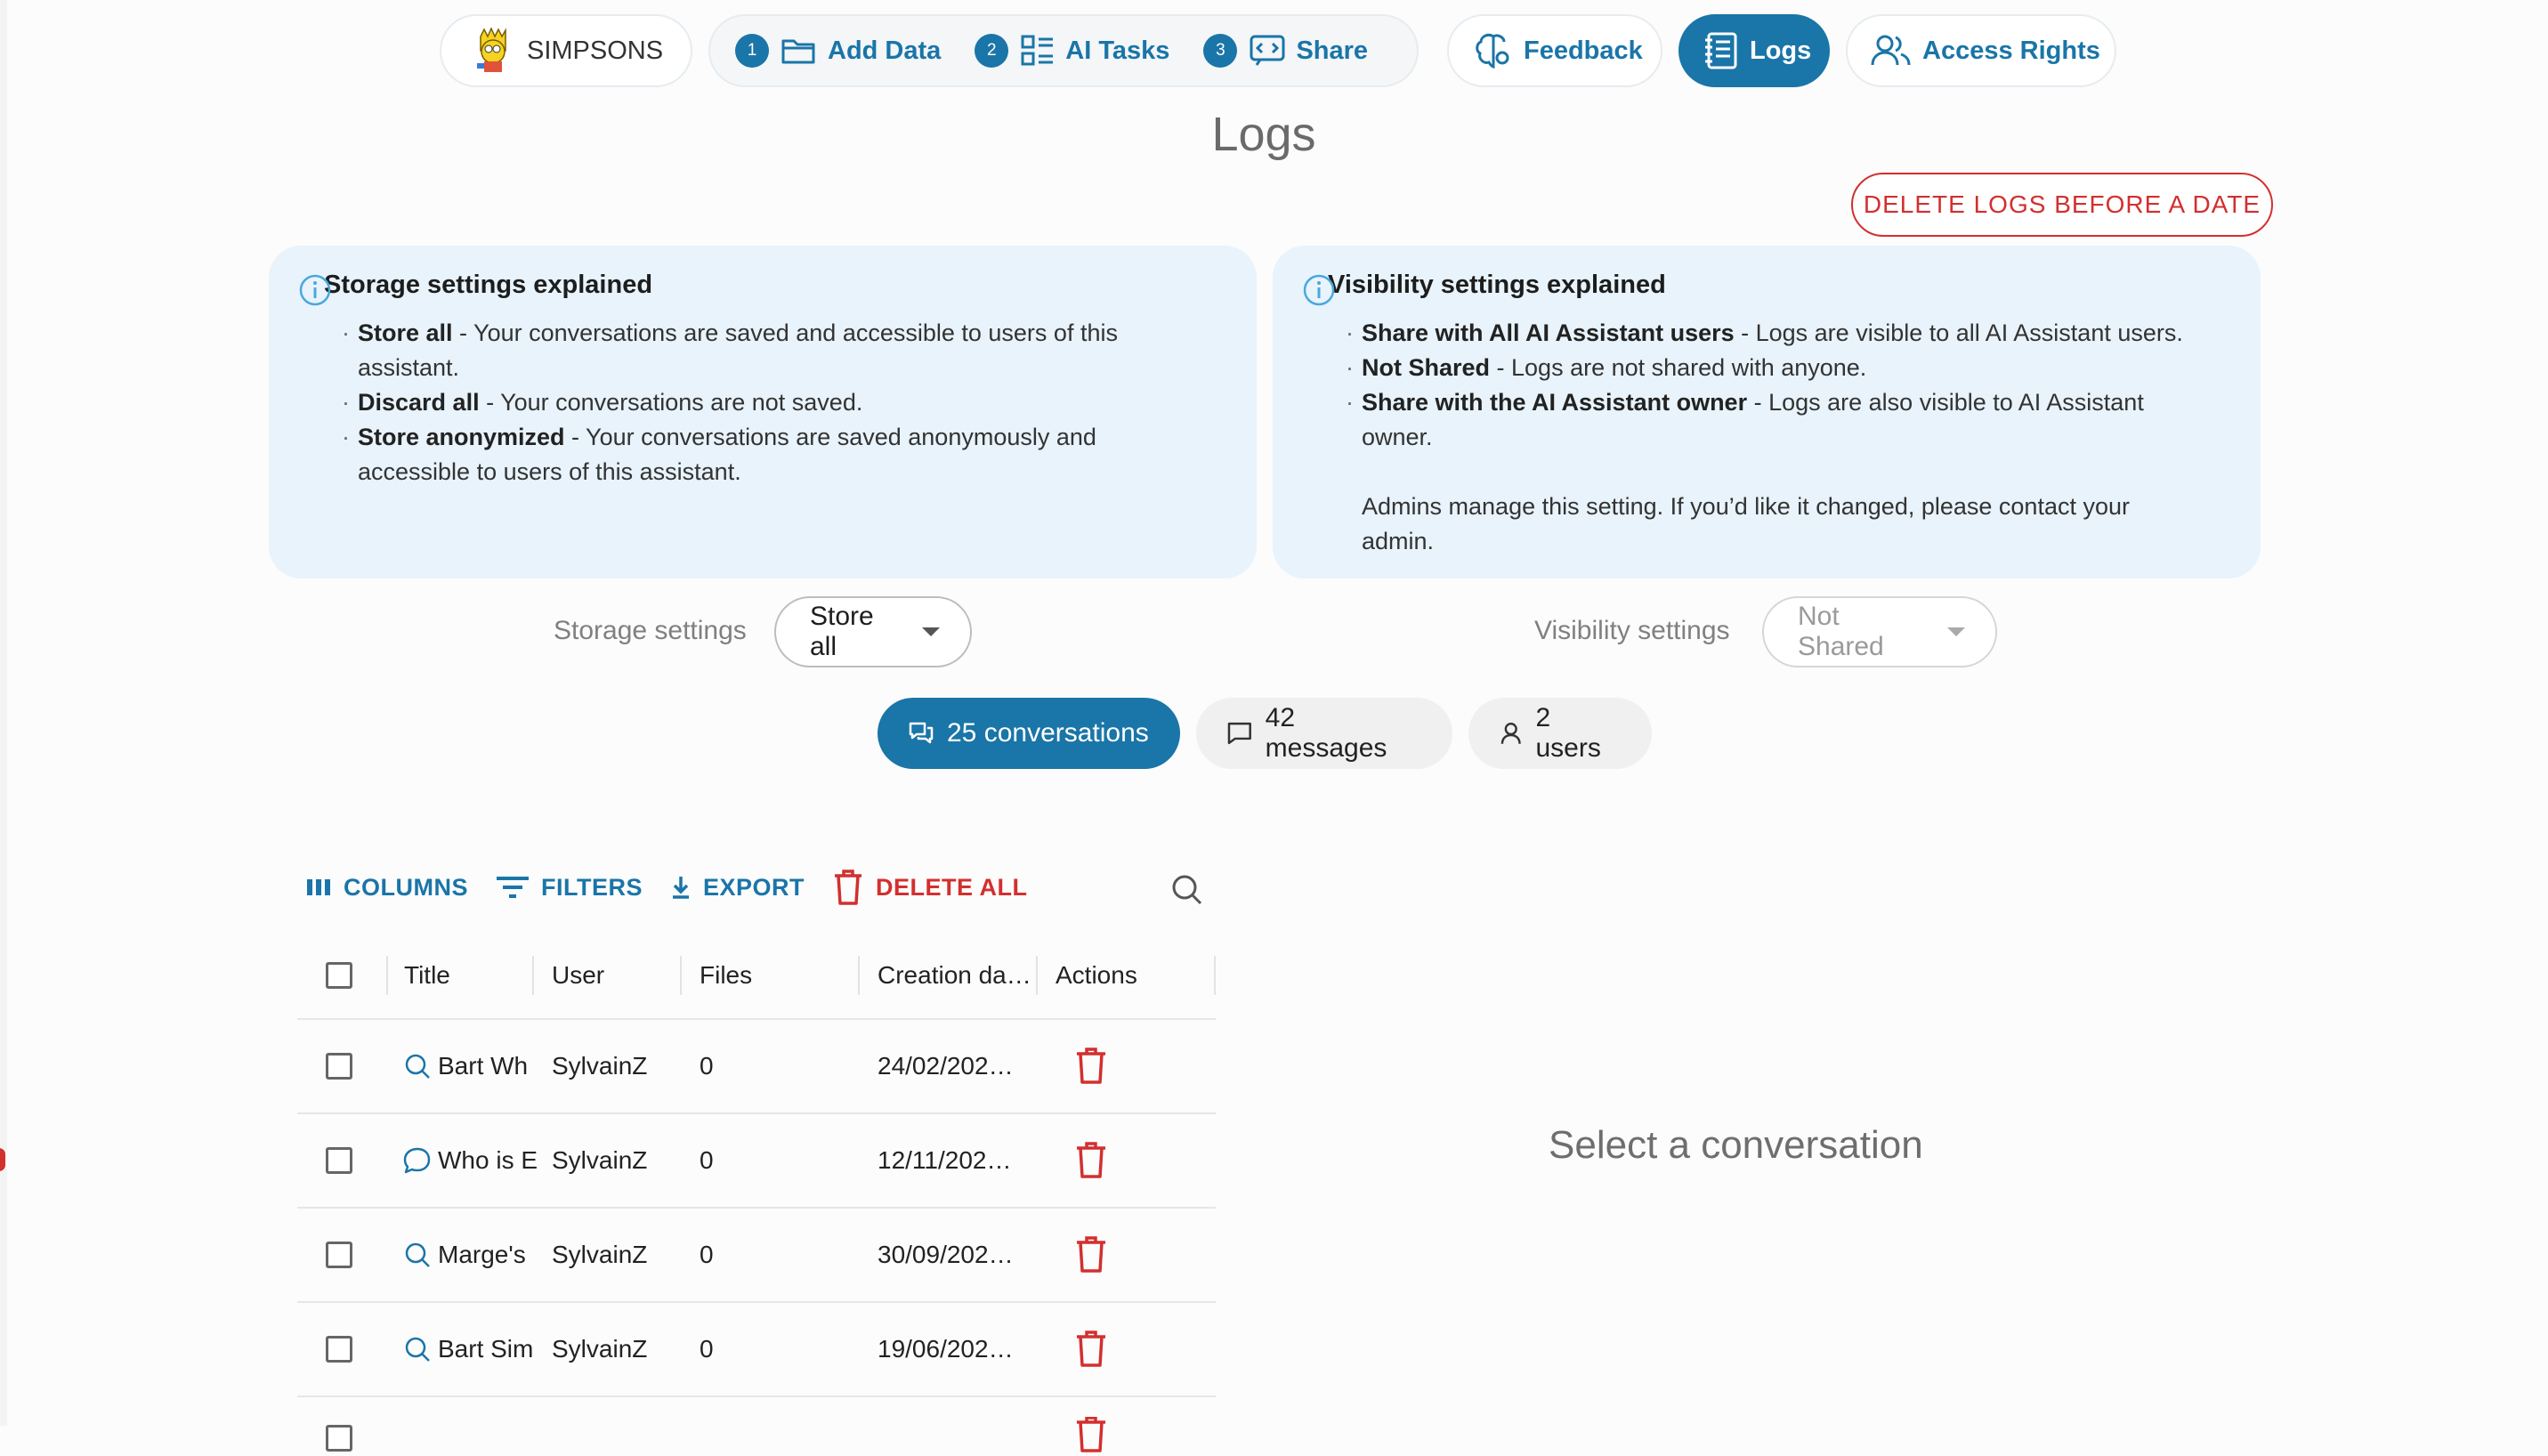 The height and width of the screenshot is (1456, 2548). Describe the element at coordinates (1510, 733) in the screenshot. I see `user-icon` at that location.